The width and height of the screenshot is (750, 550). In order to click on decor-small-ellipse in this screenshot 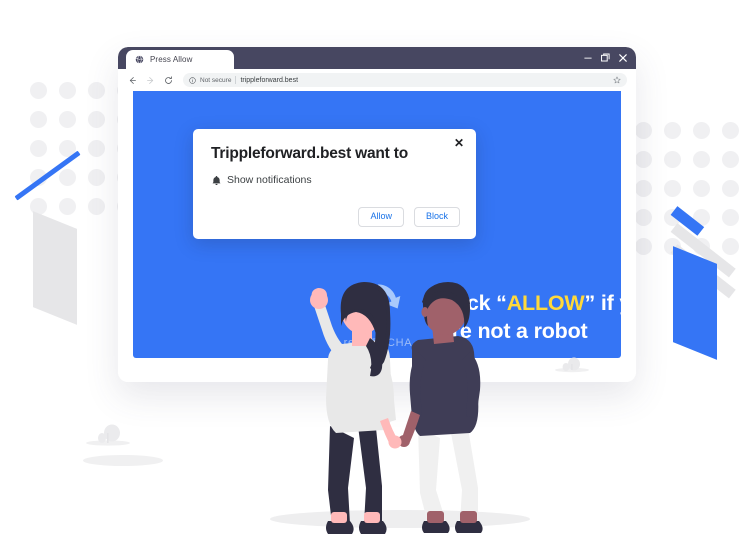, I will do `click(123, 460)`.